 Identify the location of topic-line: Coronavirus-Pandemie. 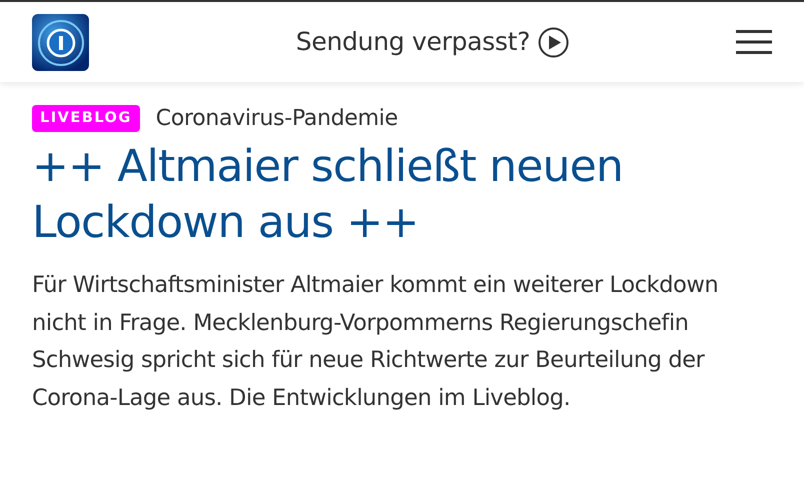
(277, 119).